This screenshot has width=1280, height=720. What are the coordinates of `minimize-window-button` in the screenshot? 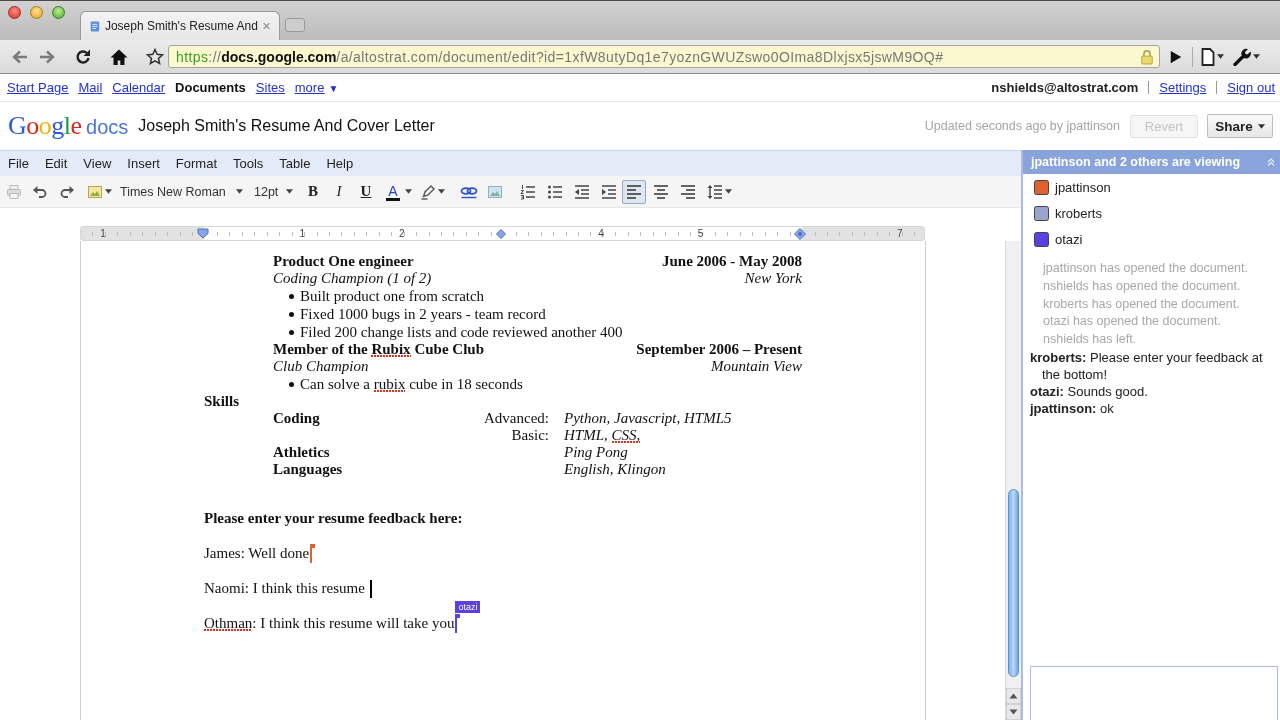 It's located at (36, 12).